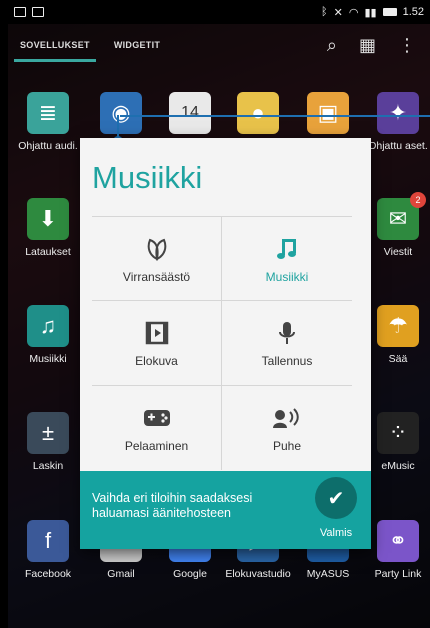 This screenshot has height=628, width=430. Describe the element at coordinates (38, 12) in the screenshot. I see `image-notification-icon` at that location.